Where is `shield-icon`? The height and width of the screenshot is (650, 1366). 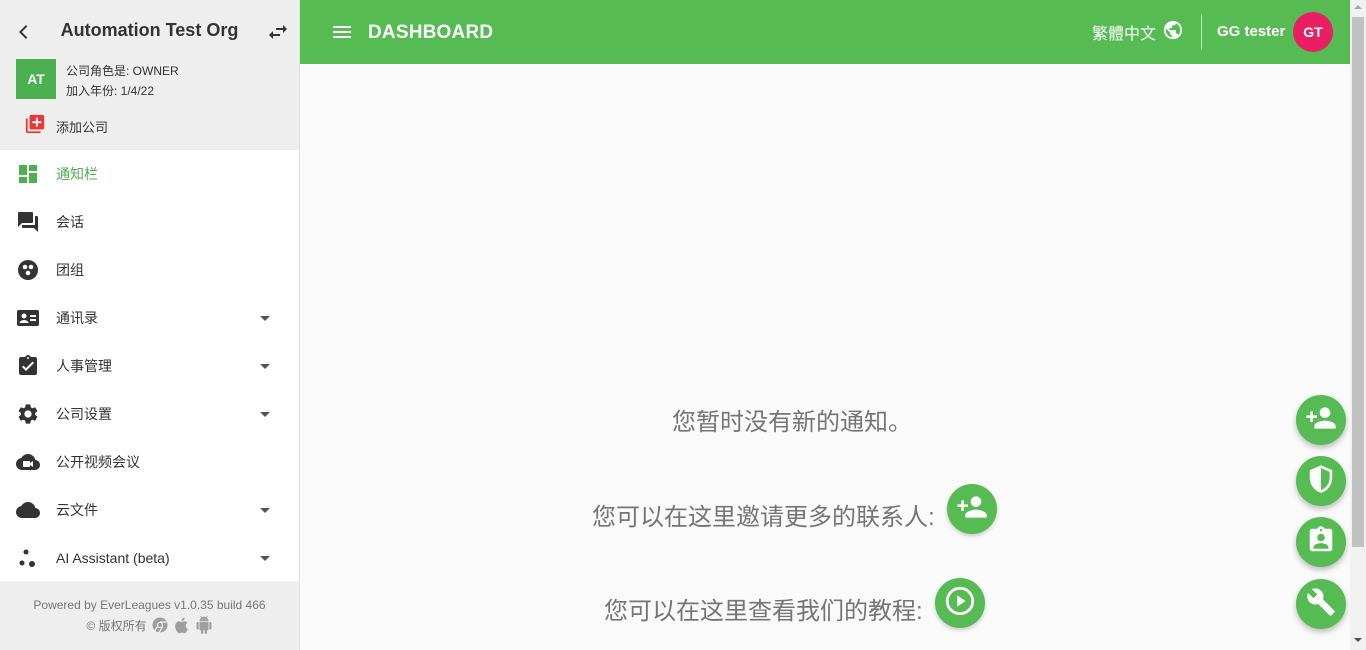
shield-icon is located at coordinates (1321, 481).